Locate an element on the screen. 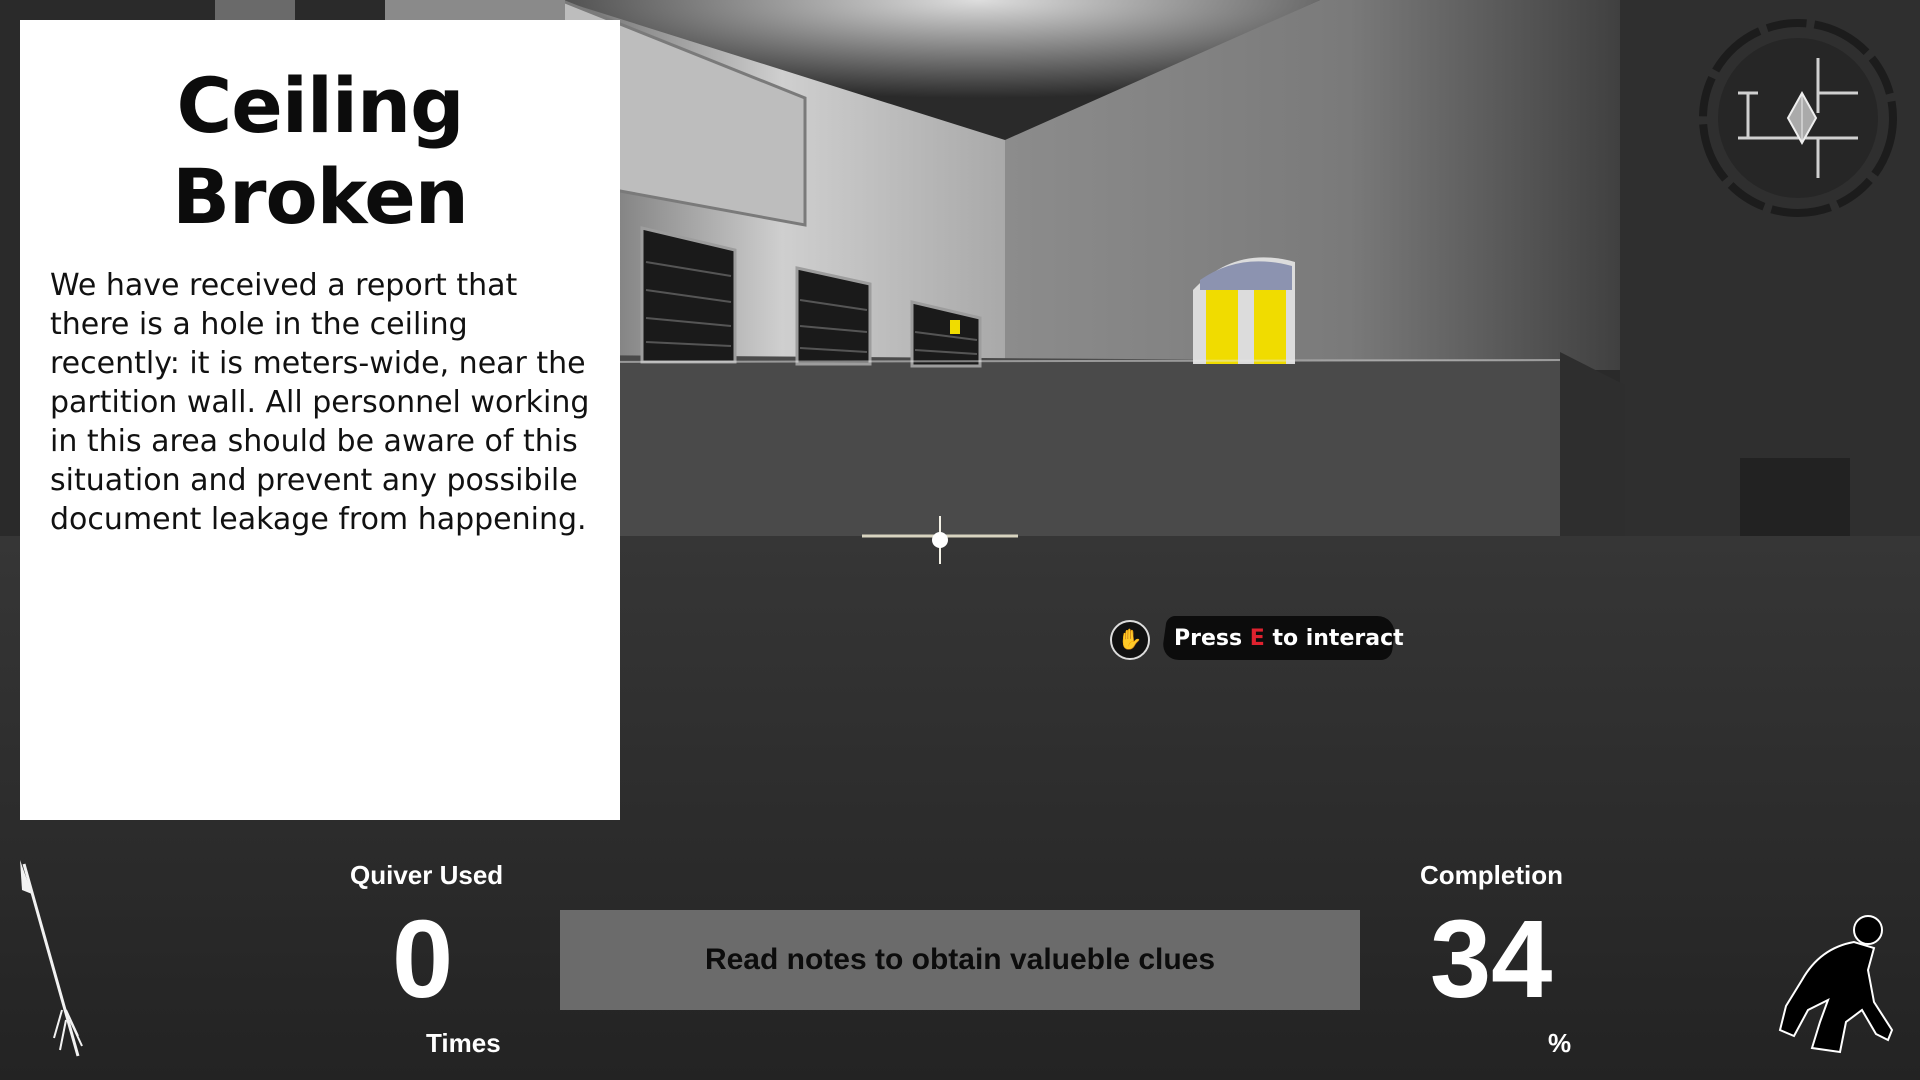  compass-minimap-icon is located at coordinates (1798, 118).